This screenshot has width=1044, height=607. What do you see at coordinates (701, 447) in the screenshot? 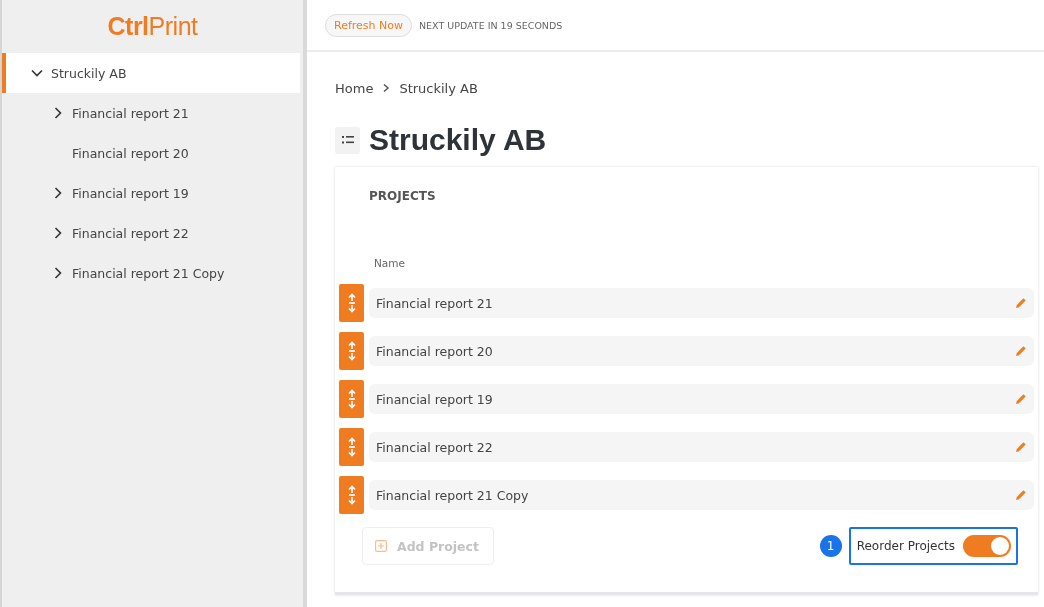
I see `project-row: Financial report 22` at bounding box center [701, 447].